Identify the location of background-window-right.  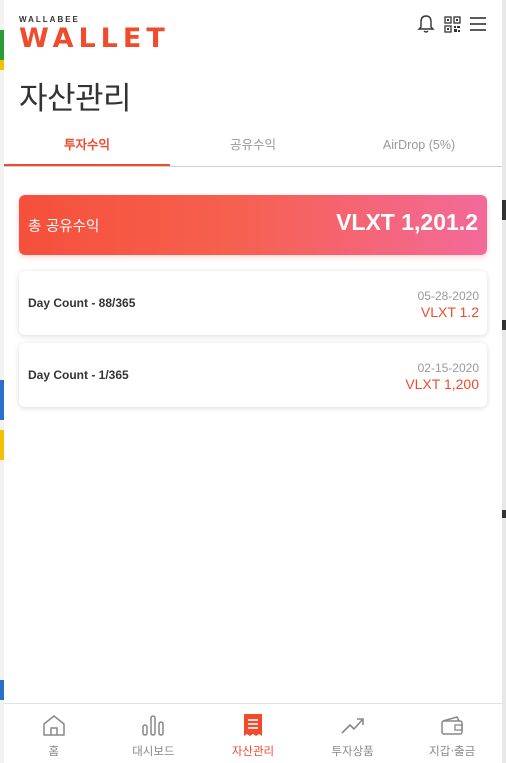
(504, 381).